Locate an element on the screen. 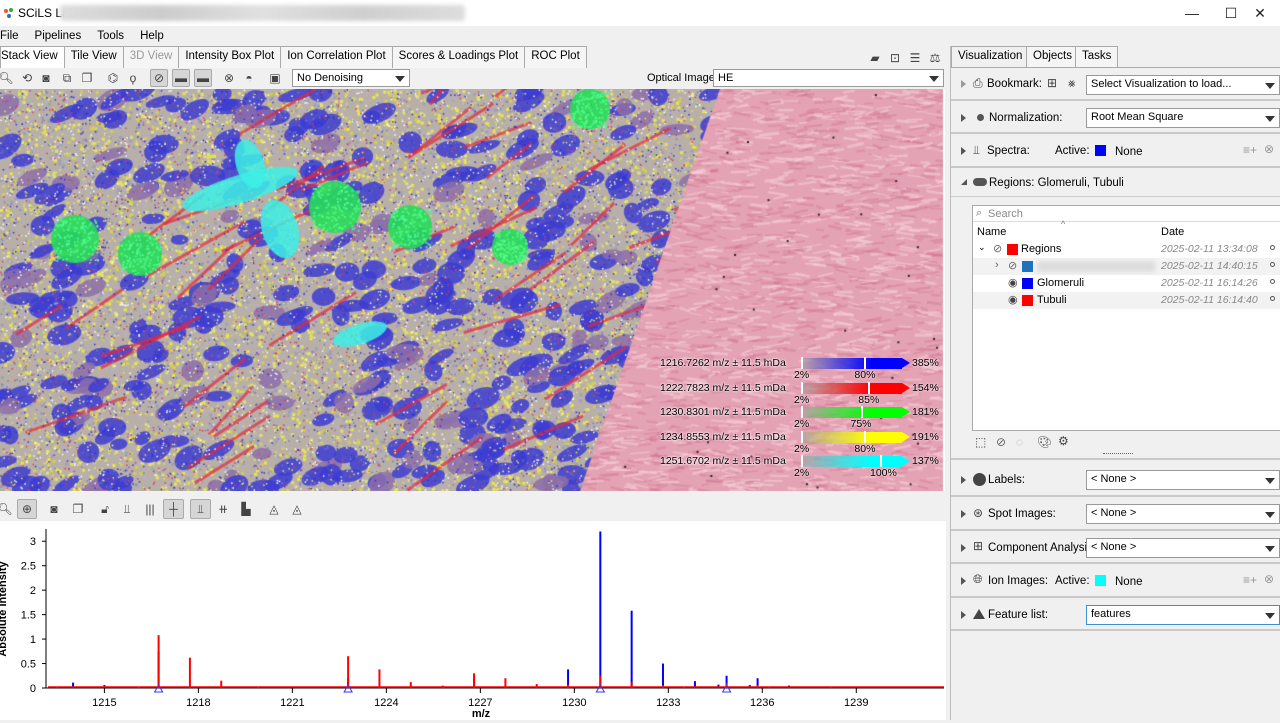 The width and height of the screenshot is (1280, 723). tree-row: › ⊘ 2025-02-11 14:40:15 is located at coordinates (1126, 266).